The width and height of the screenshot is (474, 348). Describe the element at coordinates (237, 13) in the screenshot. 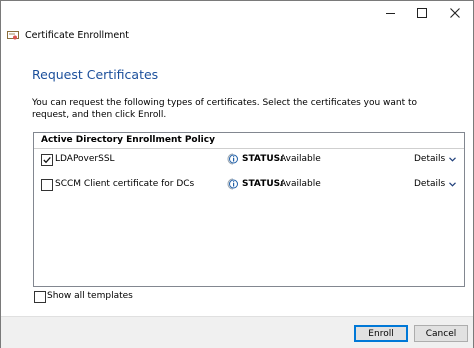

I see `title-bar` at that location.